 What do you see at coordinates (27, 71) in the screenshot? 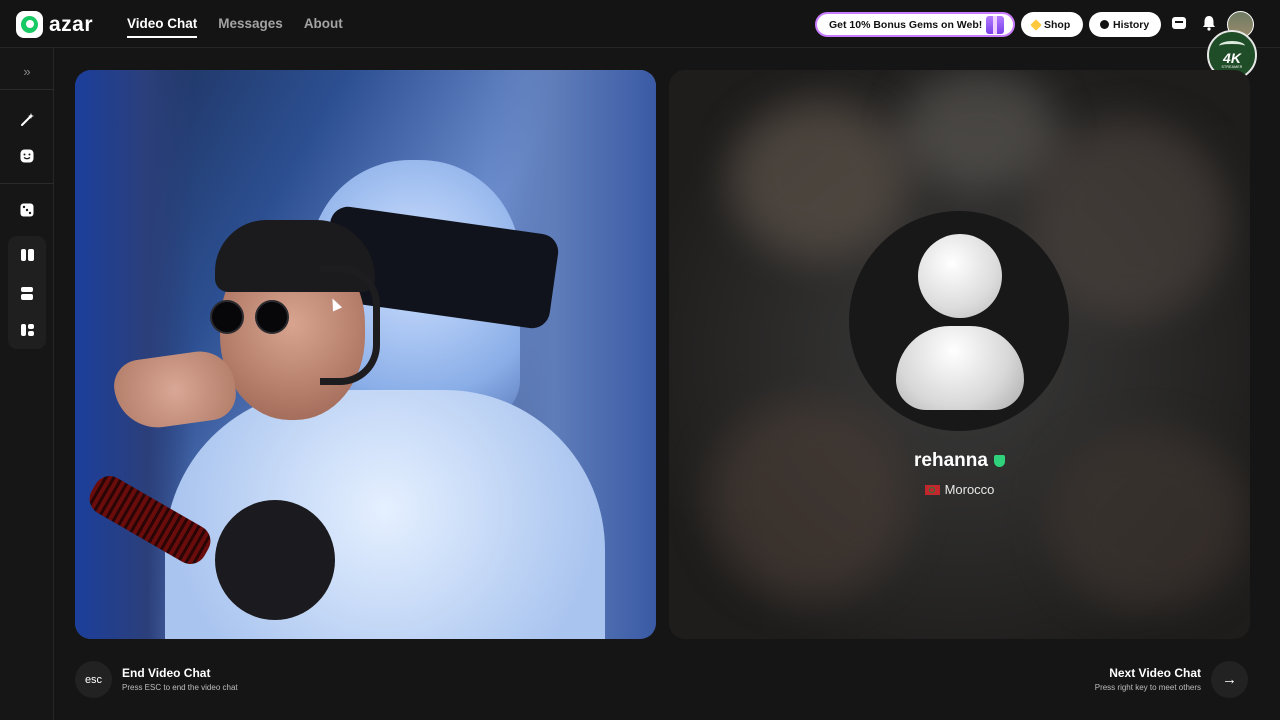
I see `expand-icon: »` at bounding box center [27, 71].